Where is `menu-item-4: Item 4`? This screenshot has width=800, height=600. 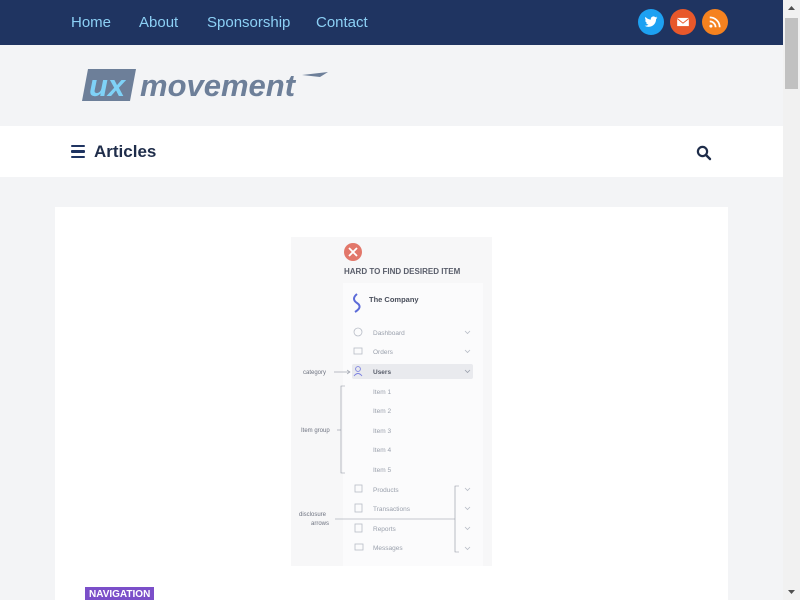 menu-item-4: Item 4 is located at coordinates (382, 450).